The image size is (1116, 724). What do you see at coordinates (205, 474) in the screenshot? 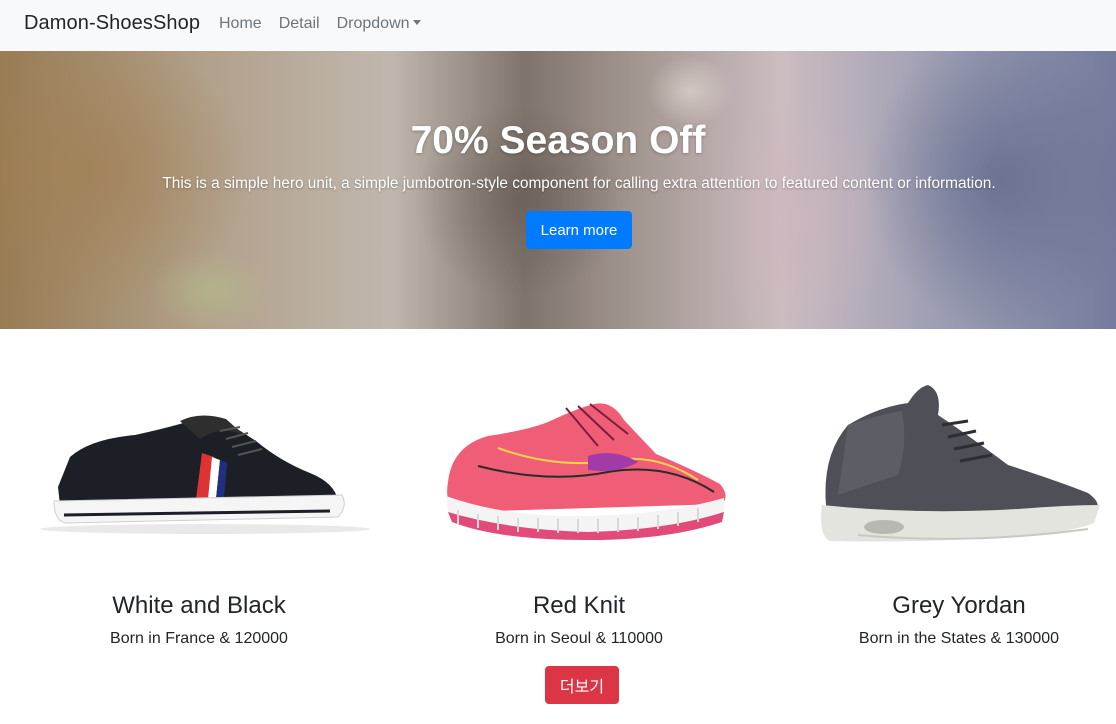
I see `shoe-image-white-black` at bounding box center [205, 474].